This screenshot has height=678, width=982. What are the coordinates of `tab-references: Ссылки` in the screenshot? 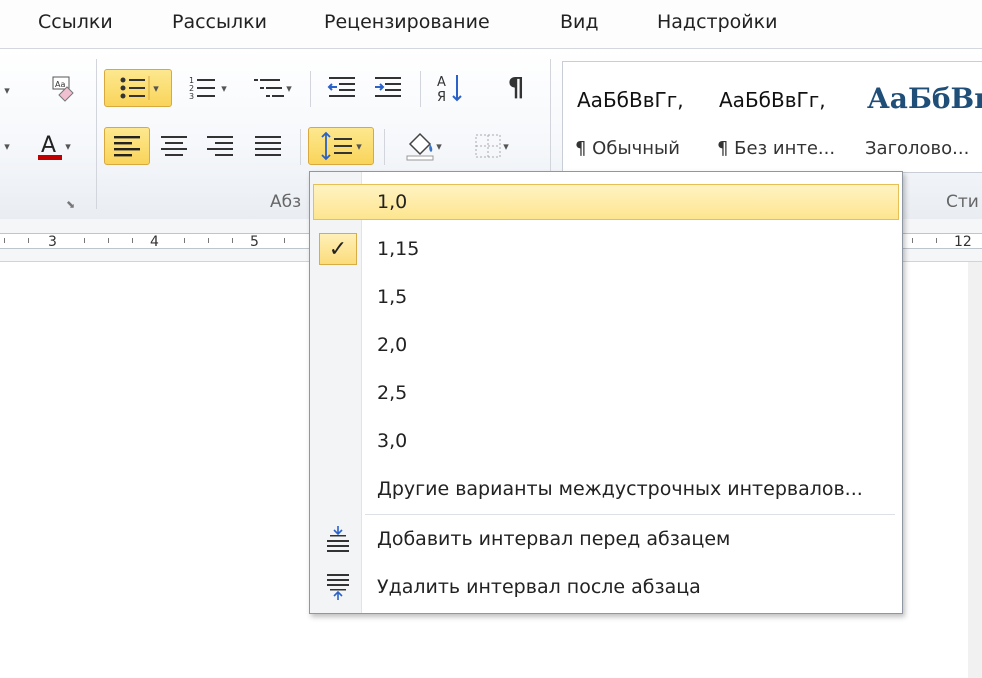 It's located at (75, 22).